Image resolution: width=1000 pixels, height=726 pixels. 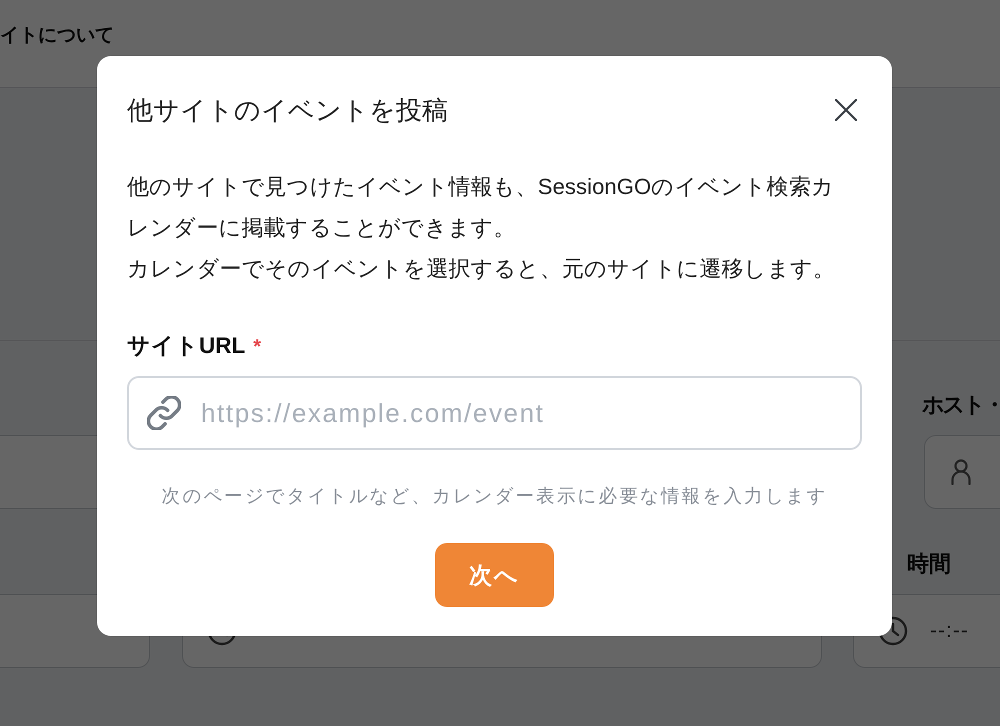 I want to click on close-button, so click(x=846, y=110).